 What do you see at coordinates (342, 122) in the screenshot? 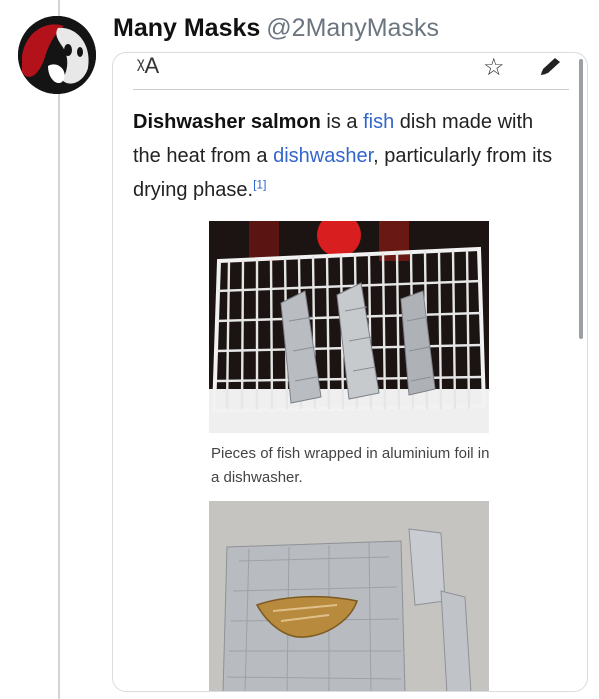
I see `article-text-1: is a` at bounding box center [342, 122].